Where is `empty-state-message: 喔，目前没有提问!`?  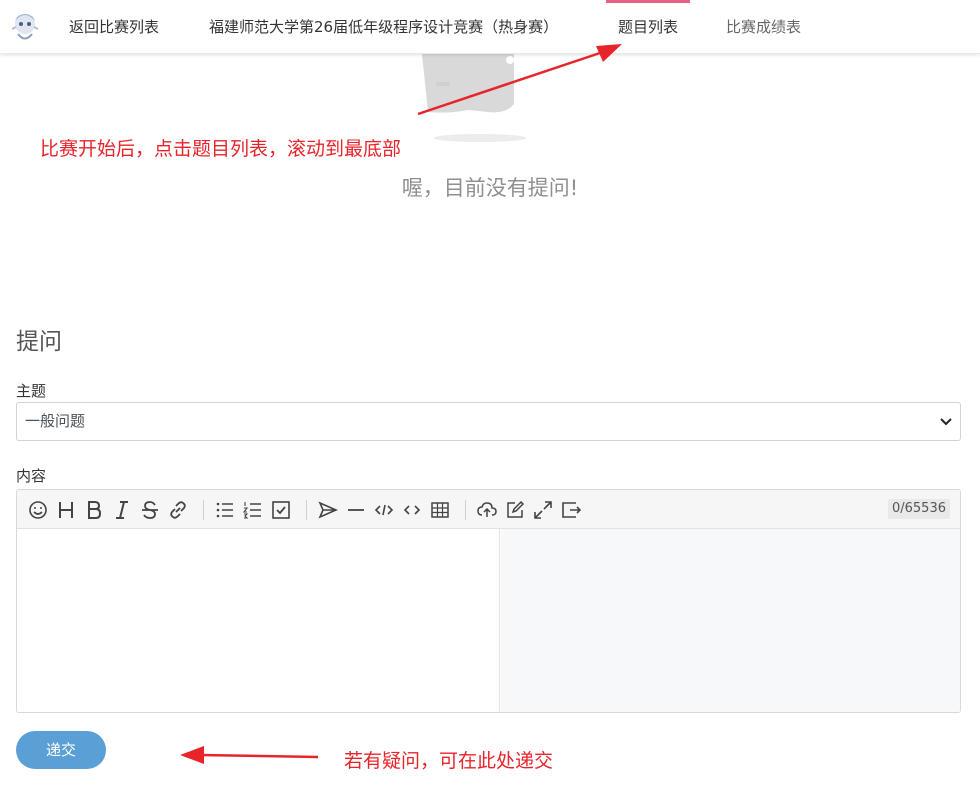 empty-state-message: 喔，目前没有提问! is located at coordinates (490, 188).